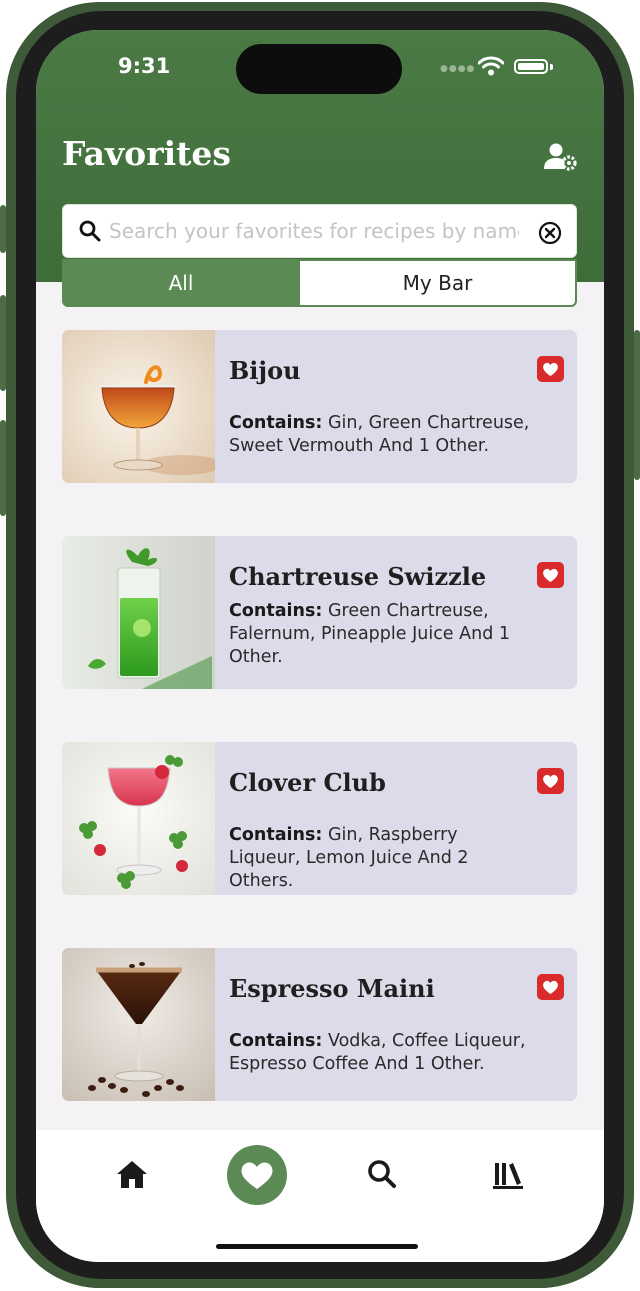  What do you see at coordinates (144, 66) in the screenshot?
I see `status-time: 9:31` at bounding box center [144, 66].